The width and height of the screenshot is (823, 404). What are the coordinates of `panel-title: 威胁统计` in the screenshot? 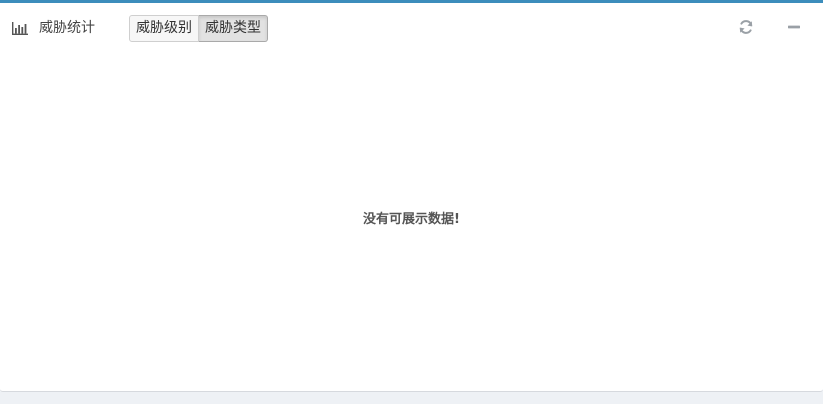 It's located at (67, 28).